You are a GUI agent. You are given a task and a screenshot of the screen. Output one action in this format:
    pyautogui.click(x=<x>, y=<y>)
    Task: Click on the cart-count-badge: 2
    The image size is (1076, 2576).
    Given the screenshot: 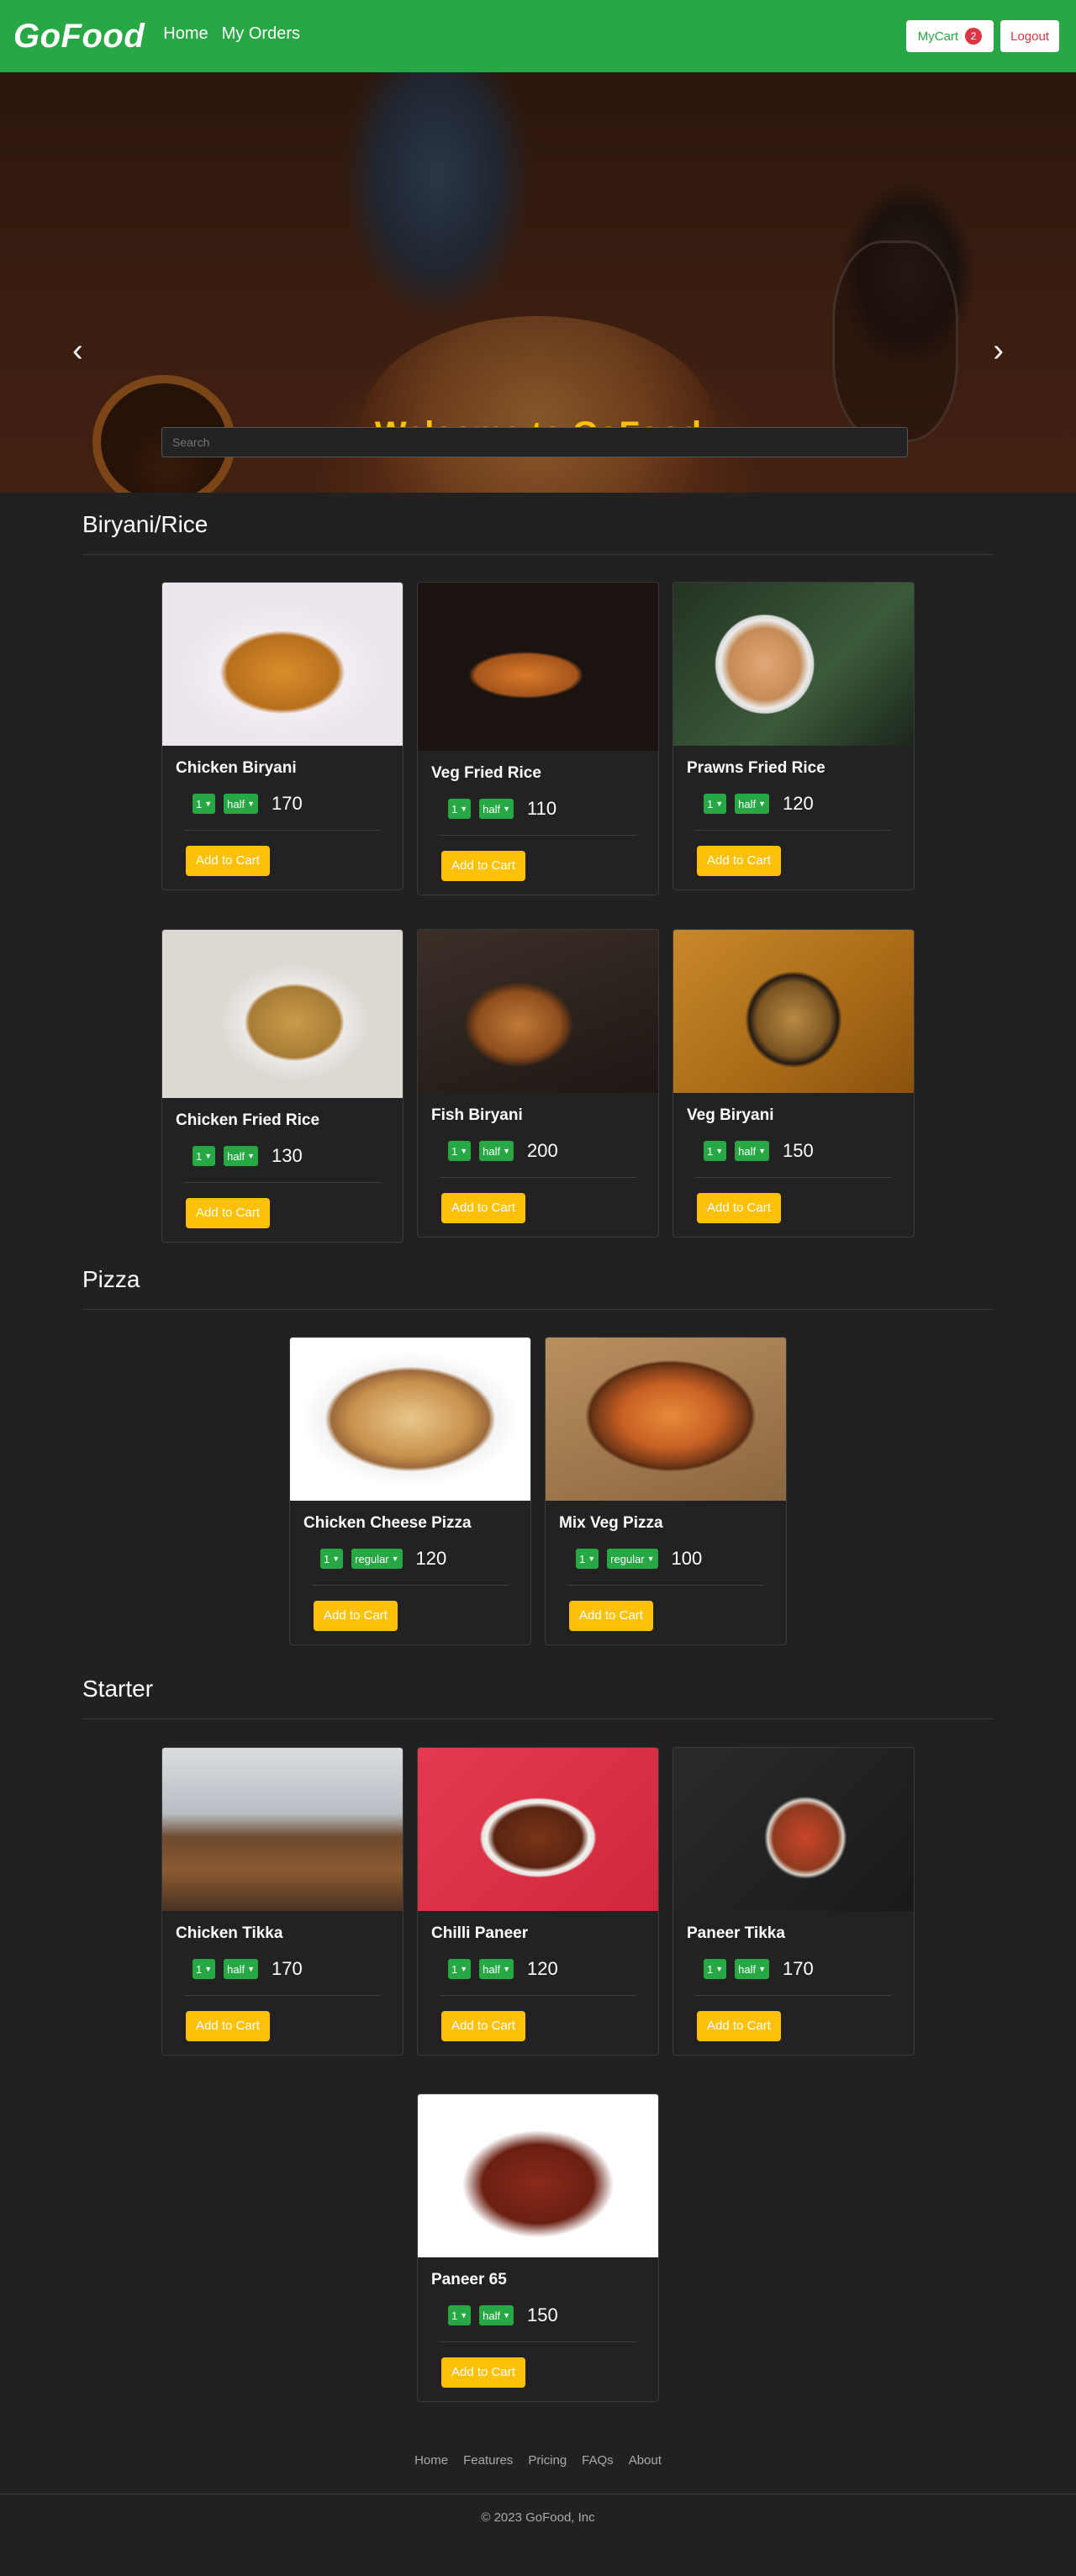 What is the action you would take?
    pyautogui.click(x=974, y=36)
    